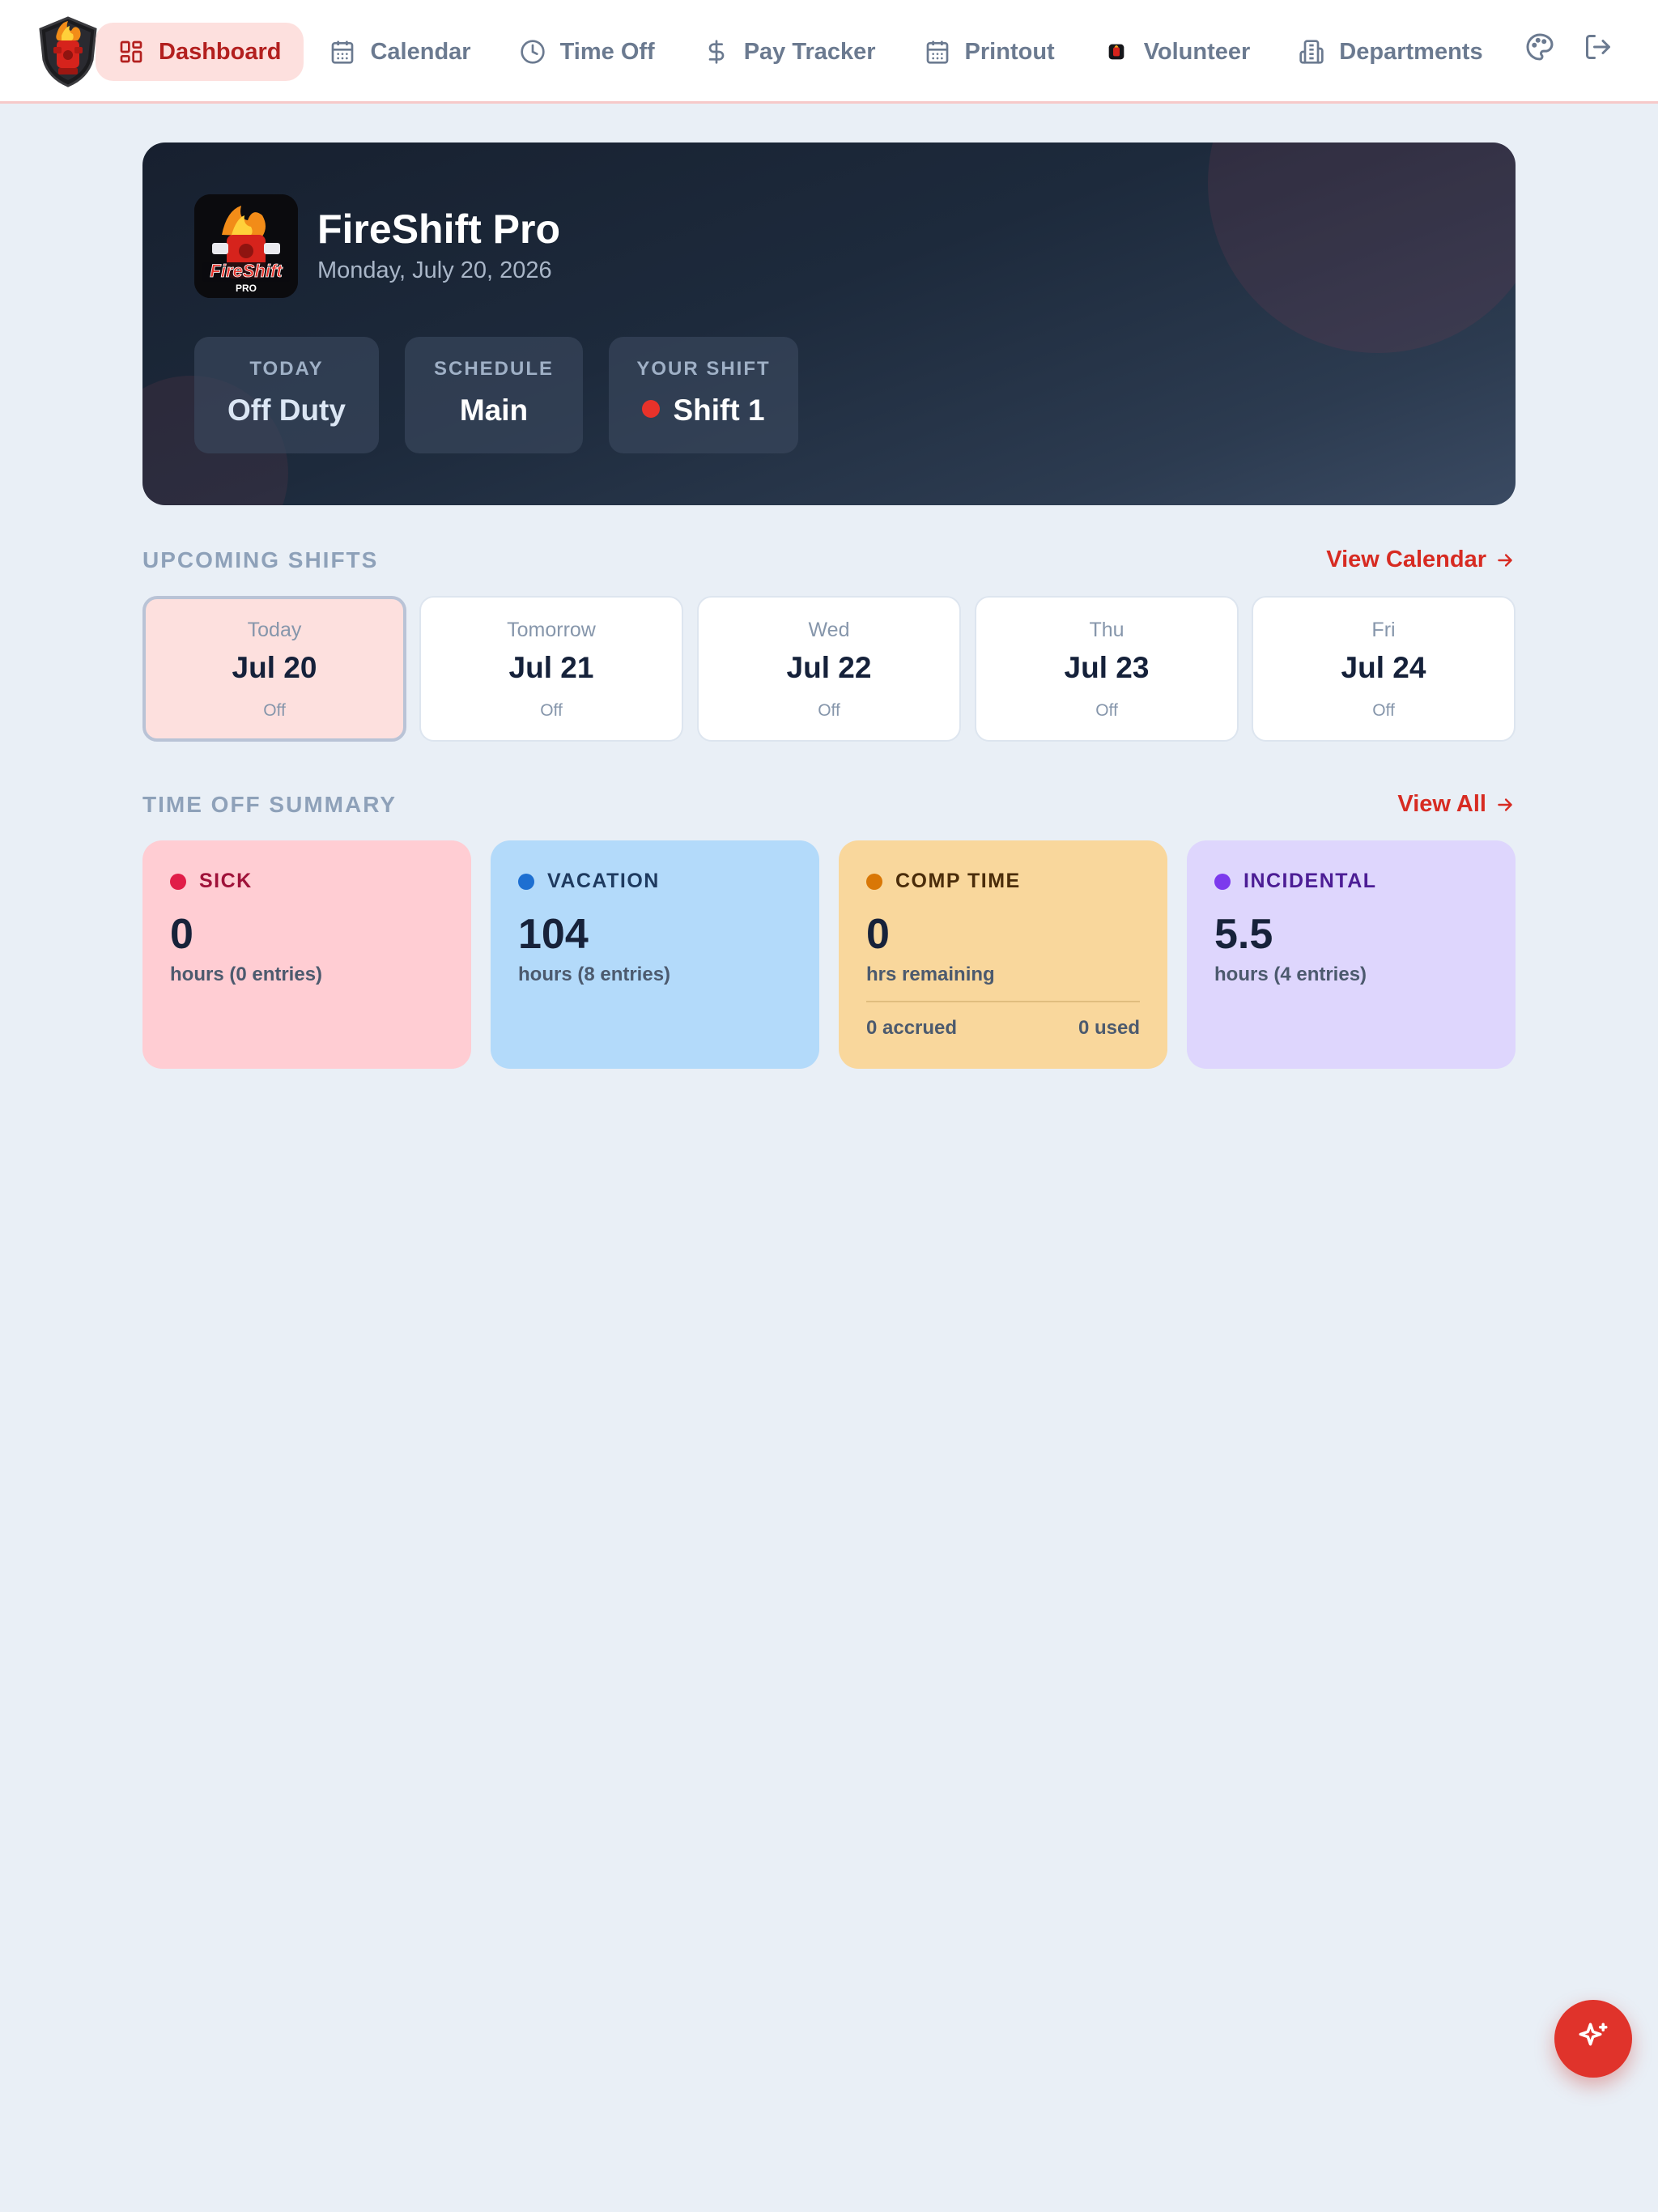 The image size is (1658, 2212). What do you see at coordinates (286, 369) in the screenshot?
I see `stat-today-label: TODAY` at bounding box center [286, 369].